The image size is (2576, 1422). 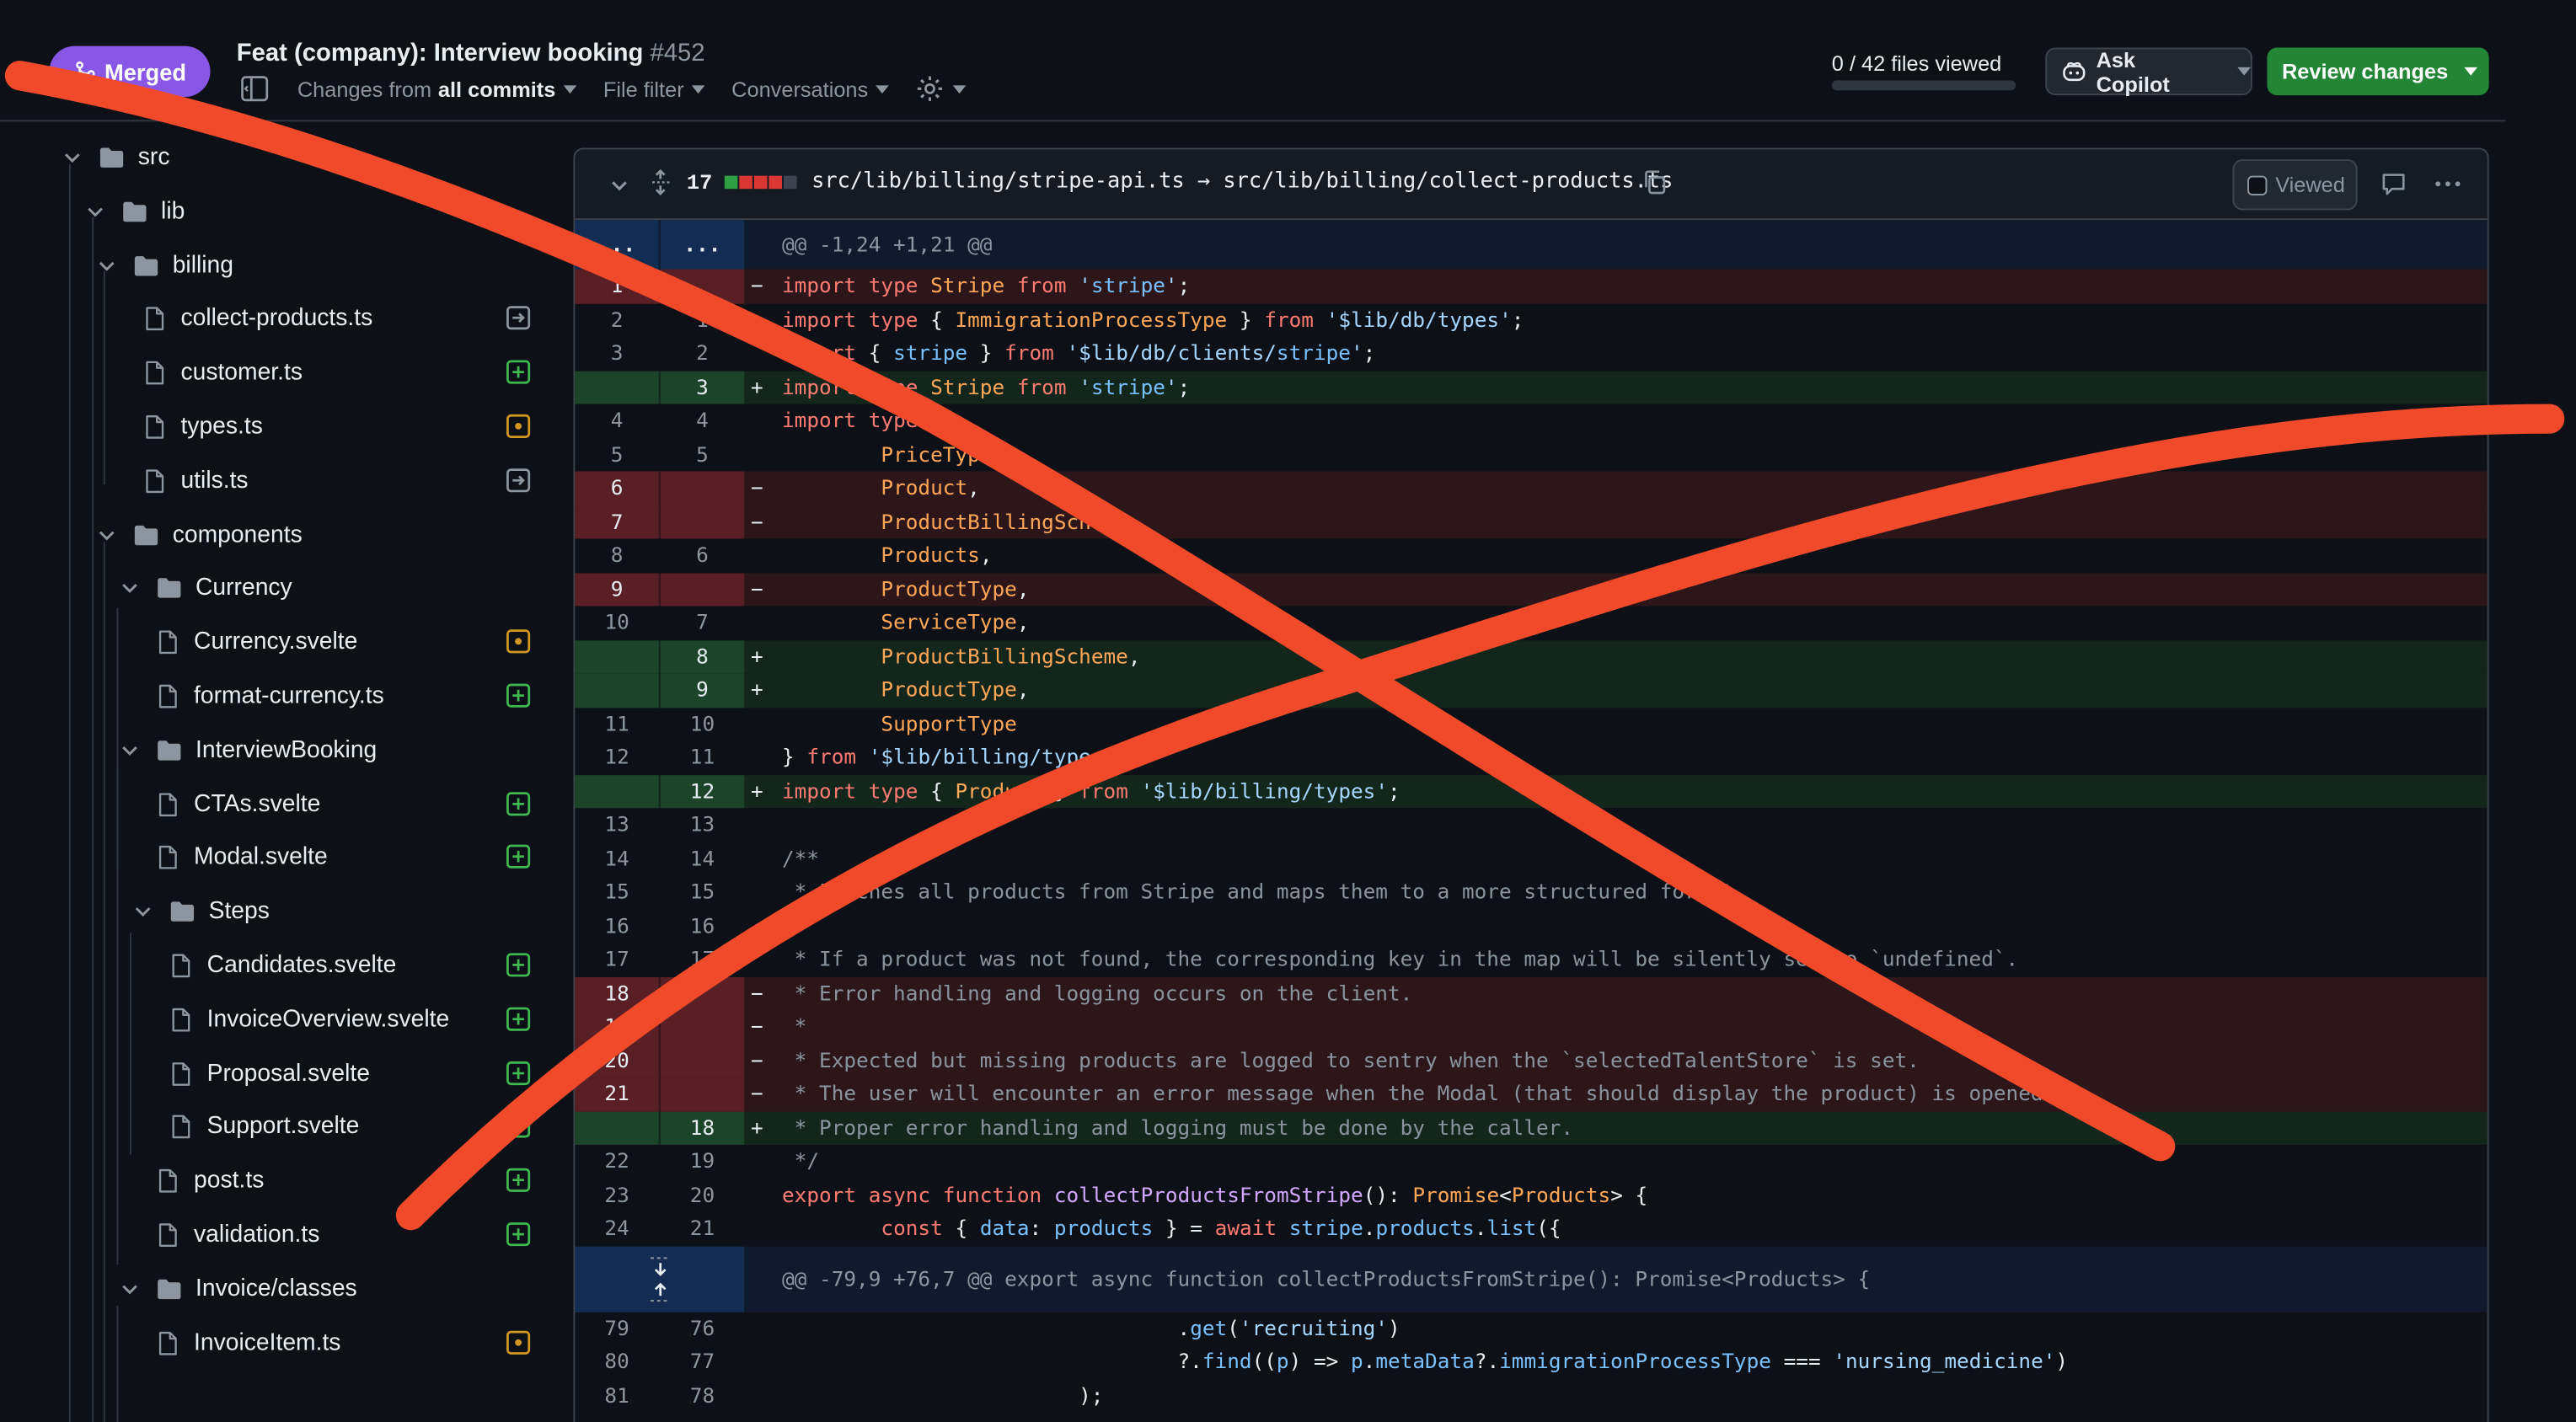 I want to click on tree-folder: components, so click(x=297, y=535).